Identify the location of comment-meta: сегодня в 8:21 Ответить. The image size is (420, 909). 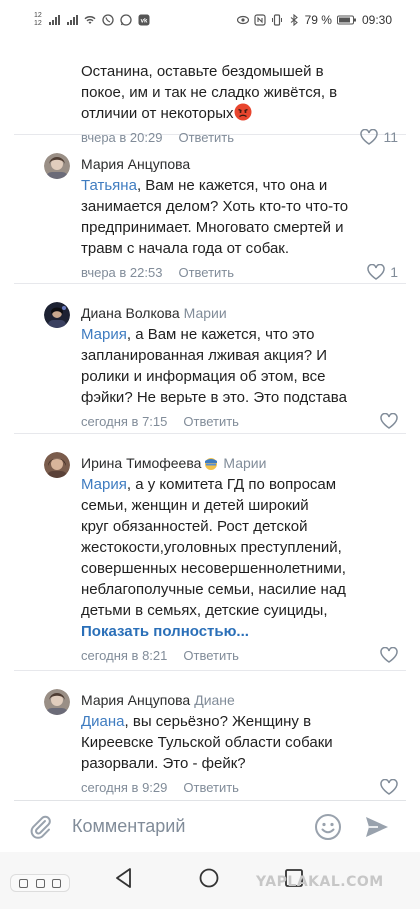
(239, 655).